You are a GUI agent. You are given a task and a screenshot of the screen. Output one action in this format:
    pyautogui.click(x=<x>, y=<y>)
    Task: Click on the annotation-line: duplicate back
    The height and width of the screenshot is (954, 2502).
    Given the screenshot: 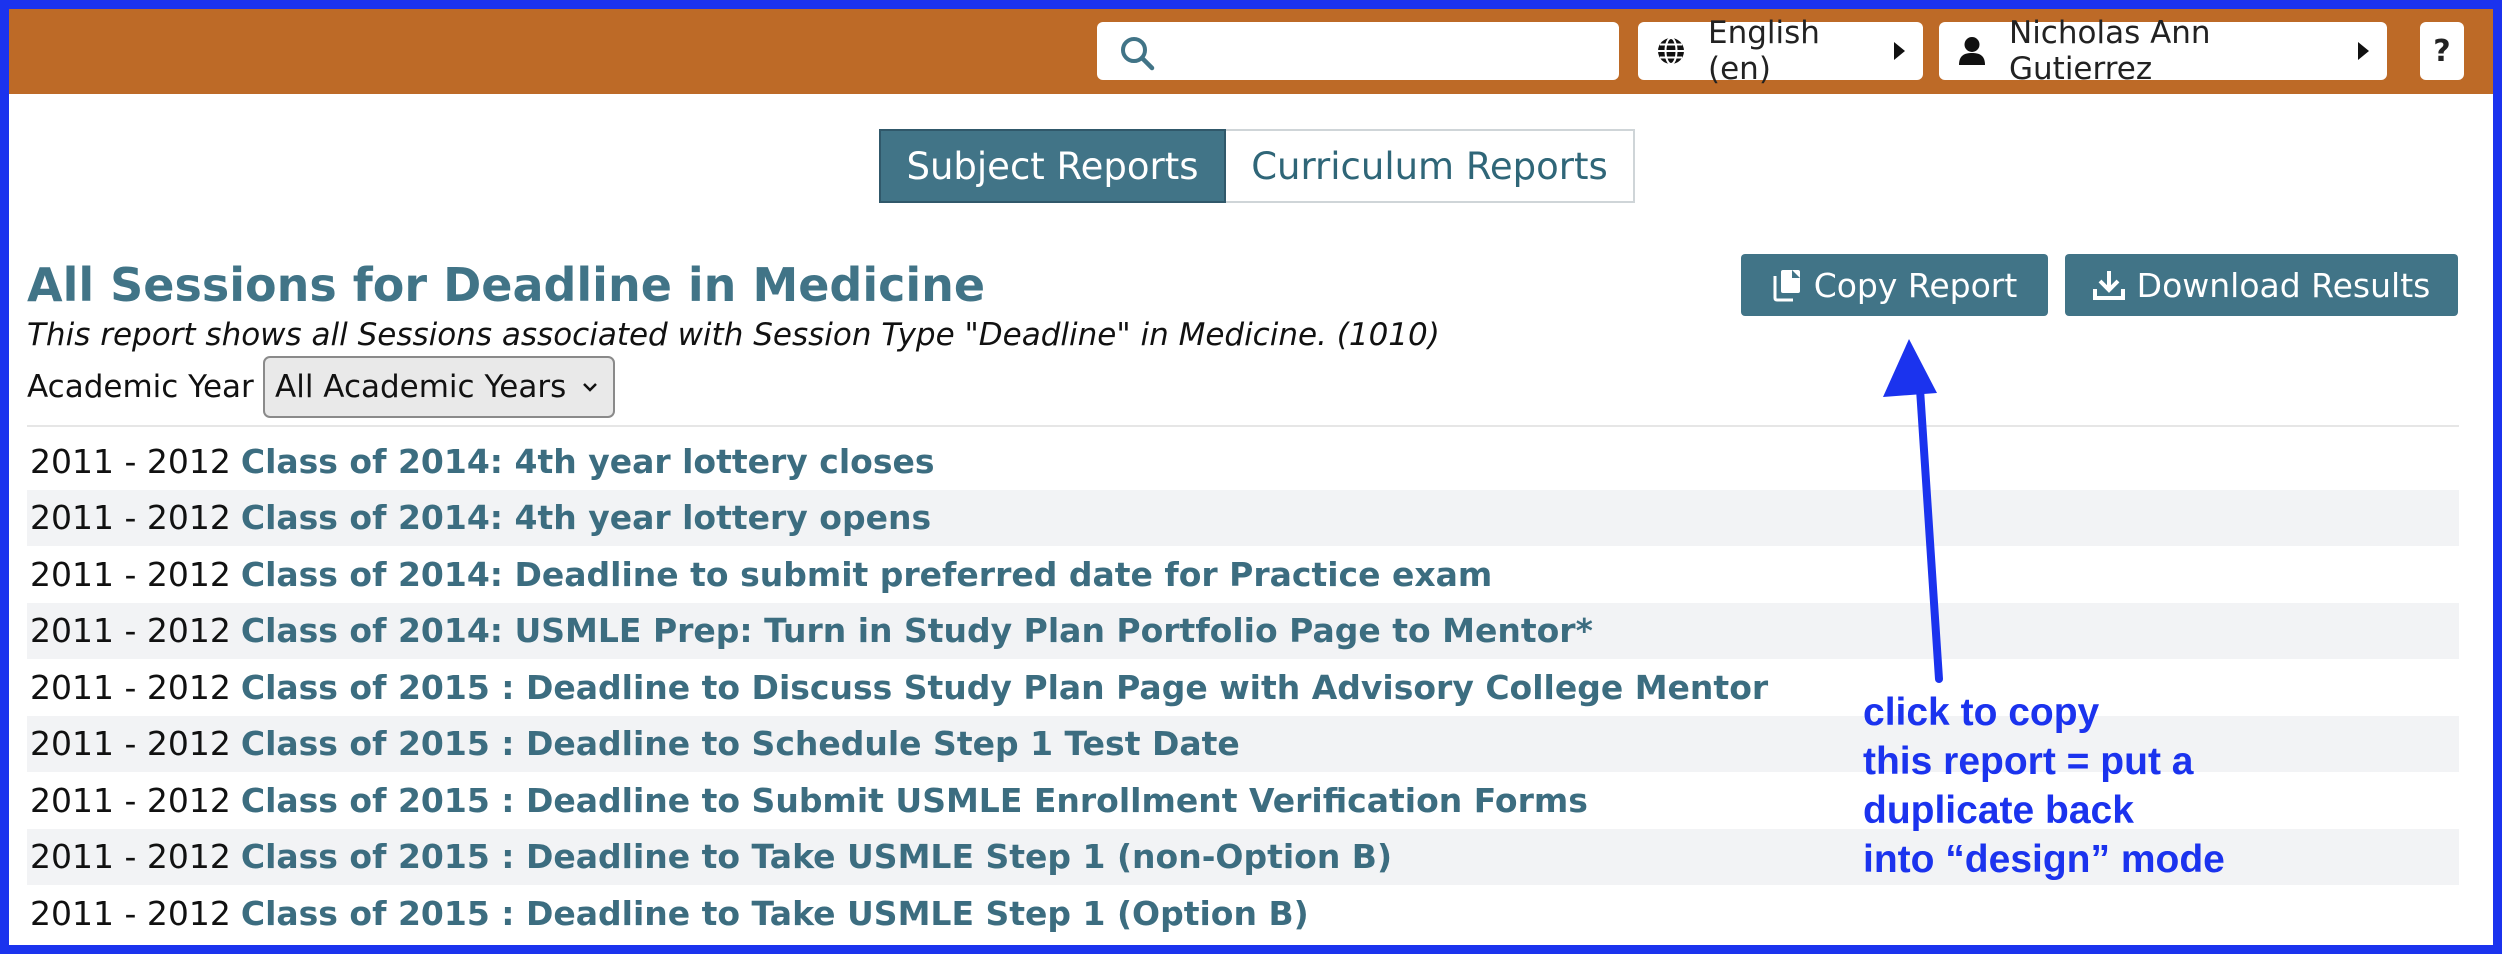 What is the action you would take?
    pyautogui.click(x=1998, y=810)
    